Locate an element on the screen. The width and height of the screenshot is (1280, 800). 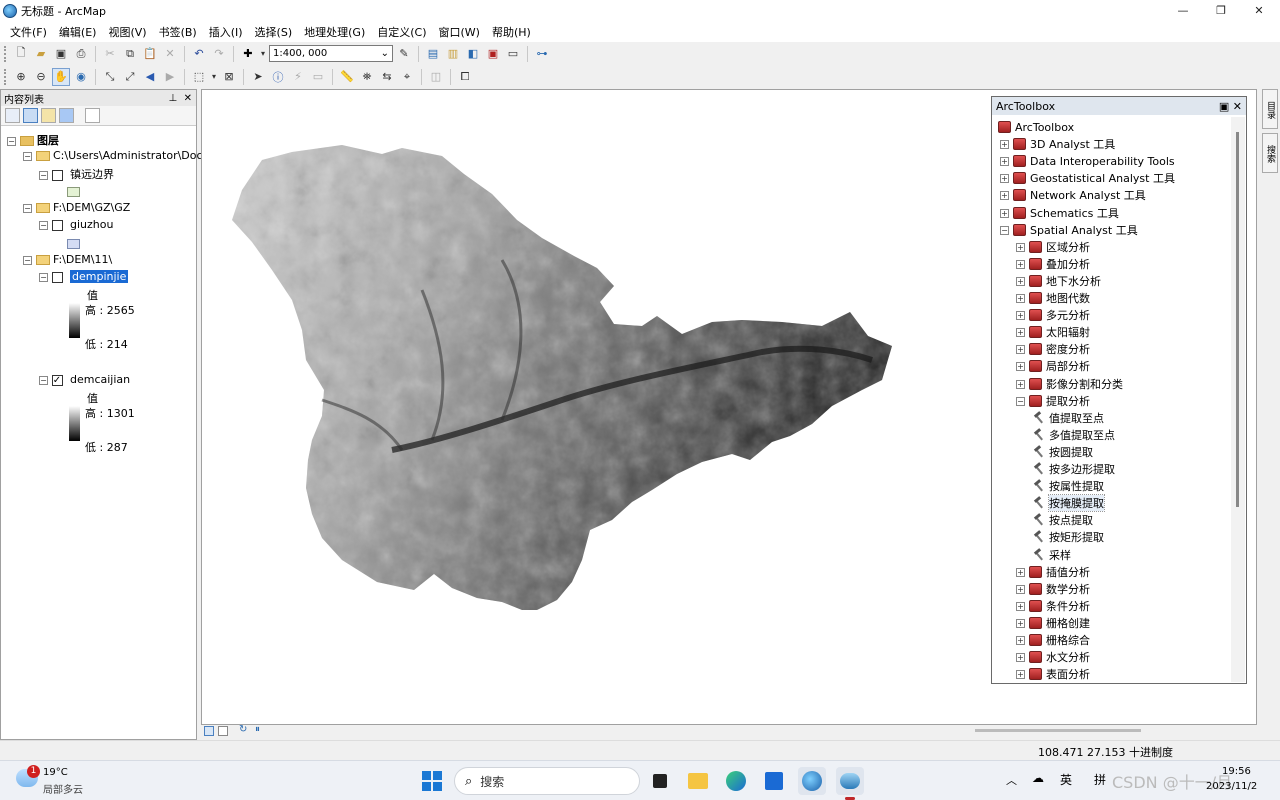
clock-time: 19:56 is located at coordinates (1236, 771).